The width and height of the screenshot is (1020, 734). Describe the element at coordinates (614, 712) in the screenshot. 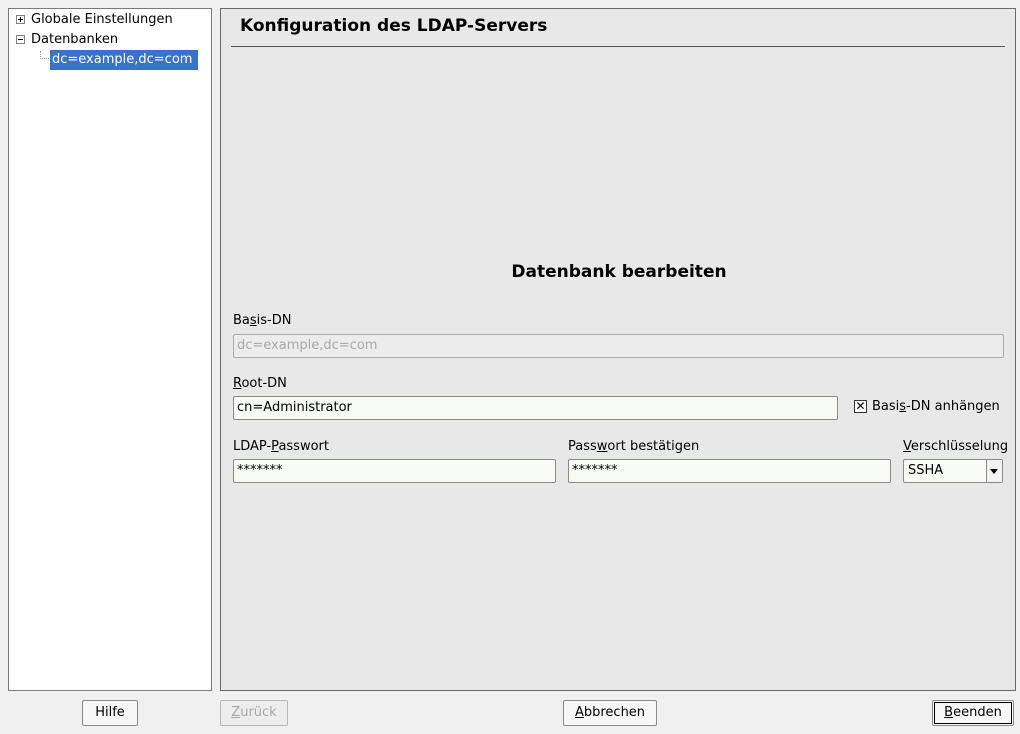

I see `button-label: bbrechen` at that location.